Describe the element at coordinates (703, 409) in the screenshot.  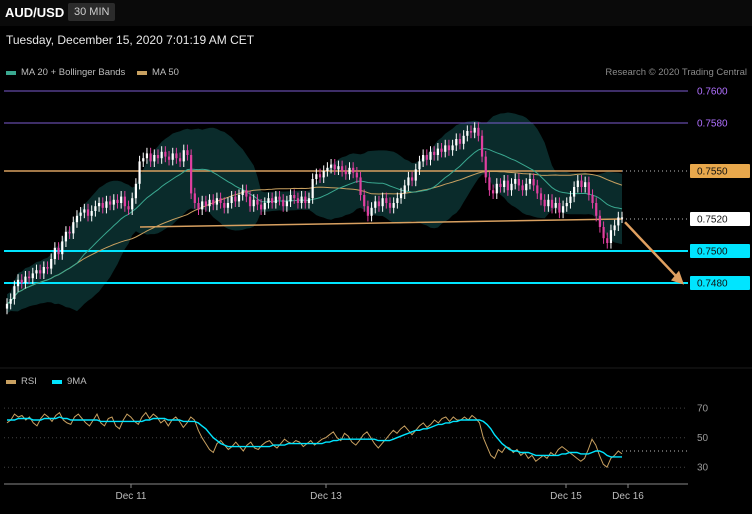
I see `rsi-tick-70: 70` at that location.